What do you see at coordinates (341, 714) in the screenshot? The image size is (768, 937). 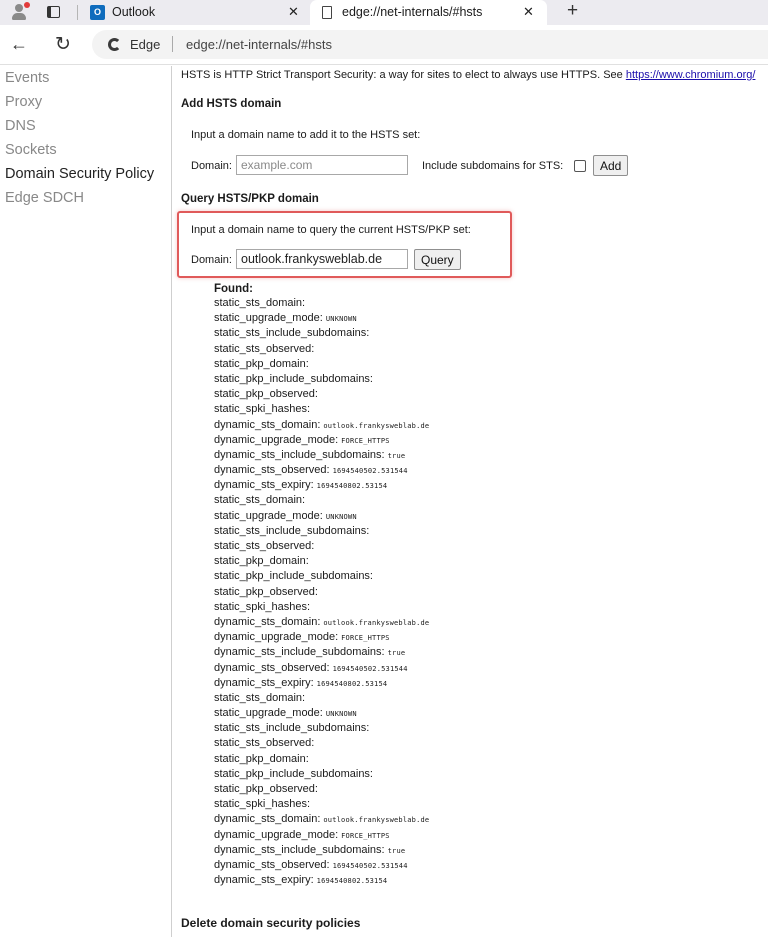 I see `result-value: UNKNOWN` at bounding box center [341, 714].